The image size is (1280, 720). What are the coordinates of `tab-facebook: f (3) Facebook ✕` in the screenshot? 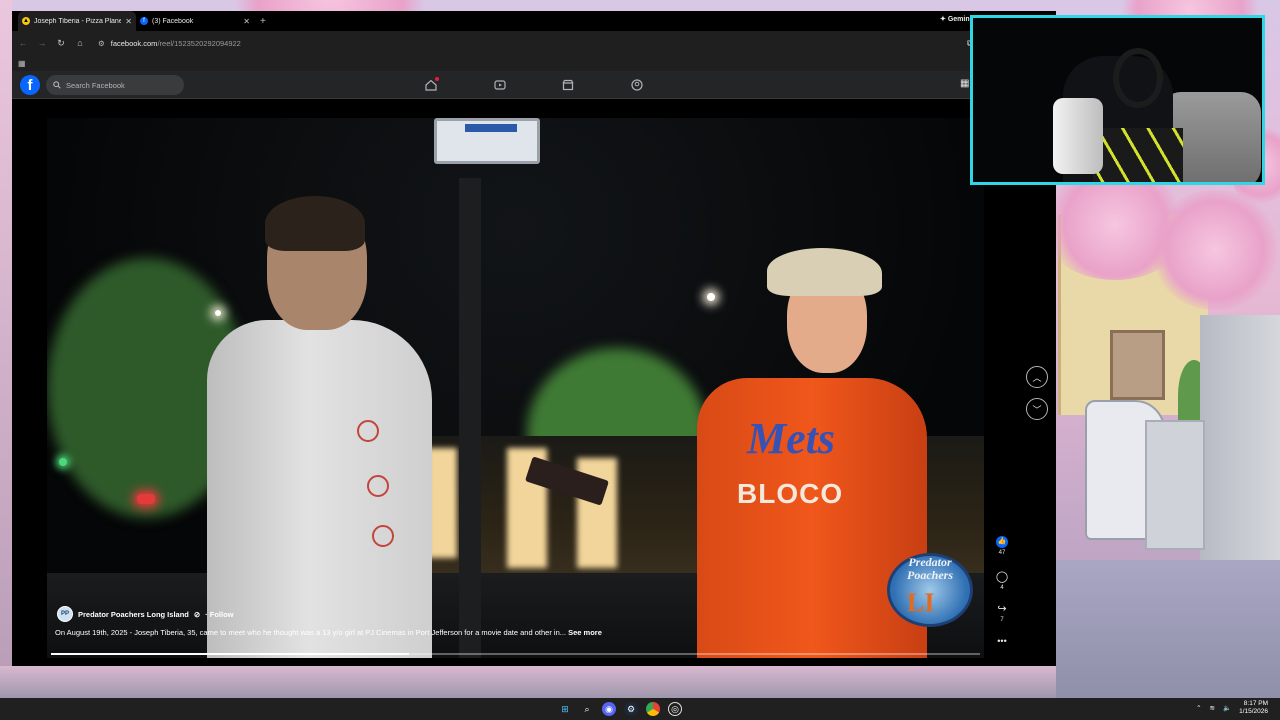 It's located at (195, 21).